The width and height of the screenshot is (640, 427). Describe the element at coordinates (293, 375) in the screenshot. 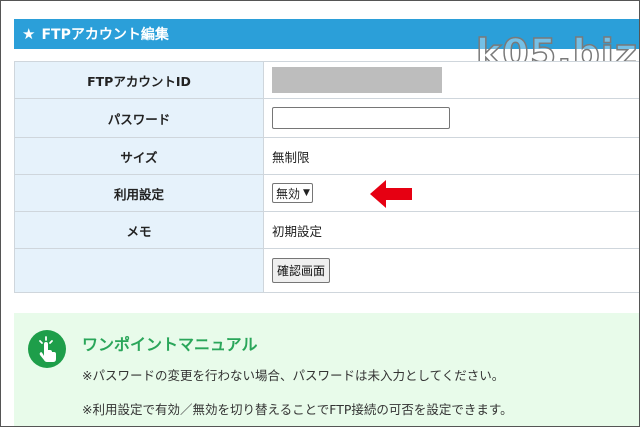

I see `manual-note: ※パスワードの変更を行わない場合、パスワードは未入力としてください。` at that location.